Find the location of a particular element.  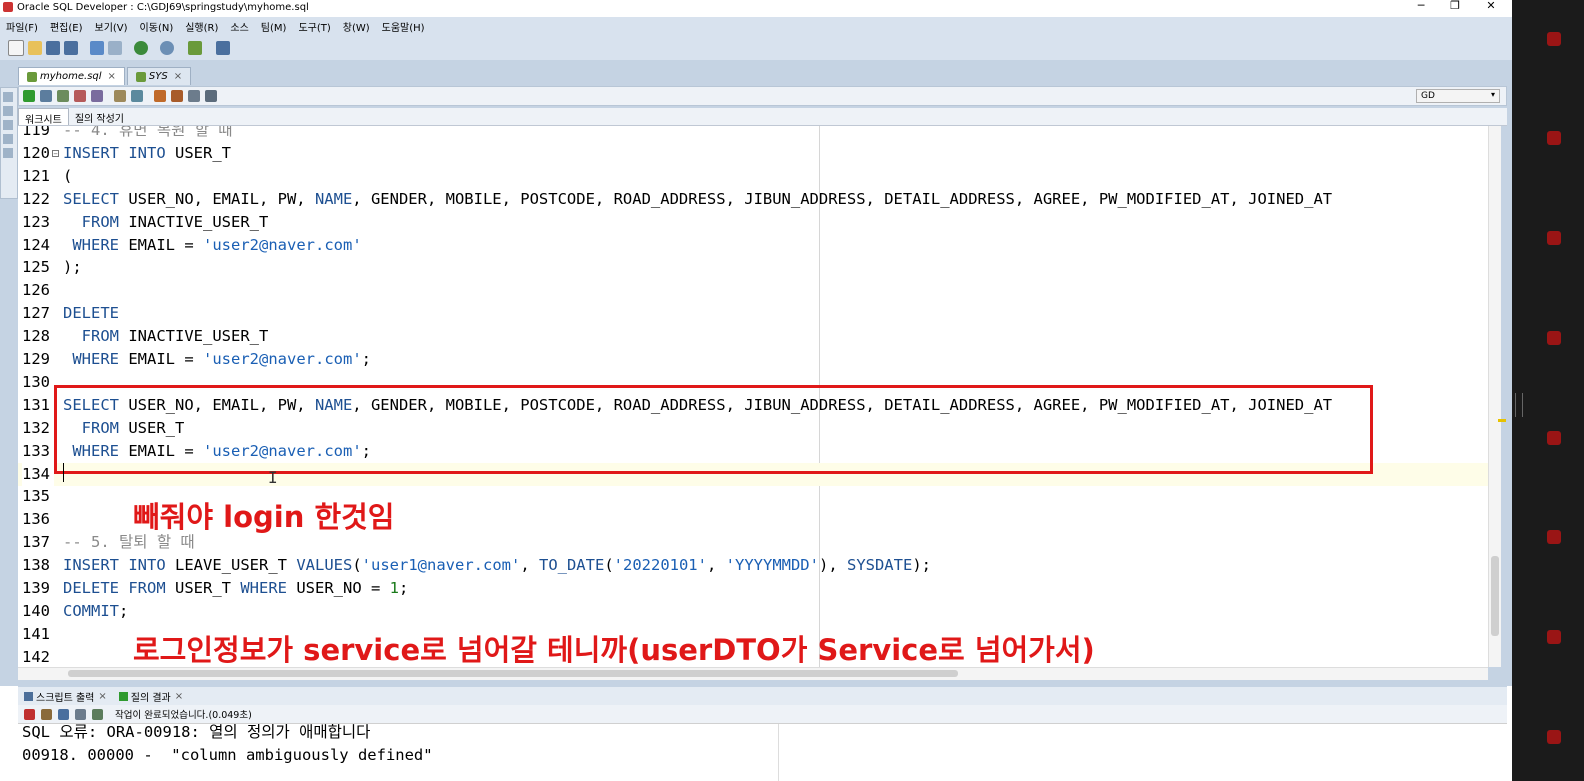

menu-tools: 도구(T) is located at coordinates (314, 26).